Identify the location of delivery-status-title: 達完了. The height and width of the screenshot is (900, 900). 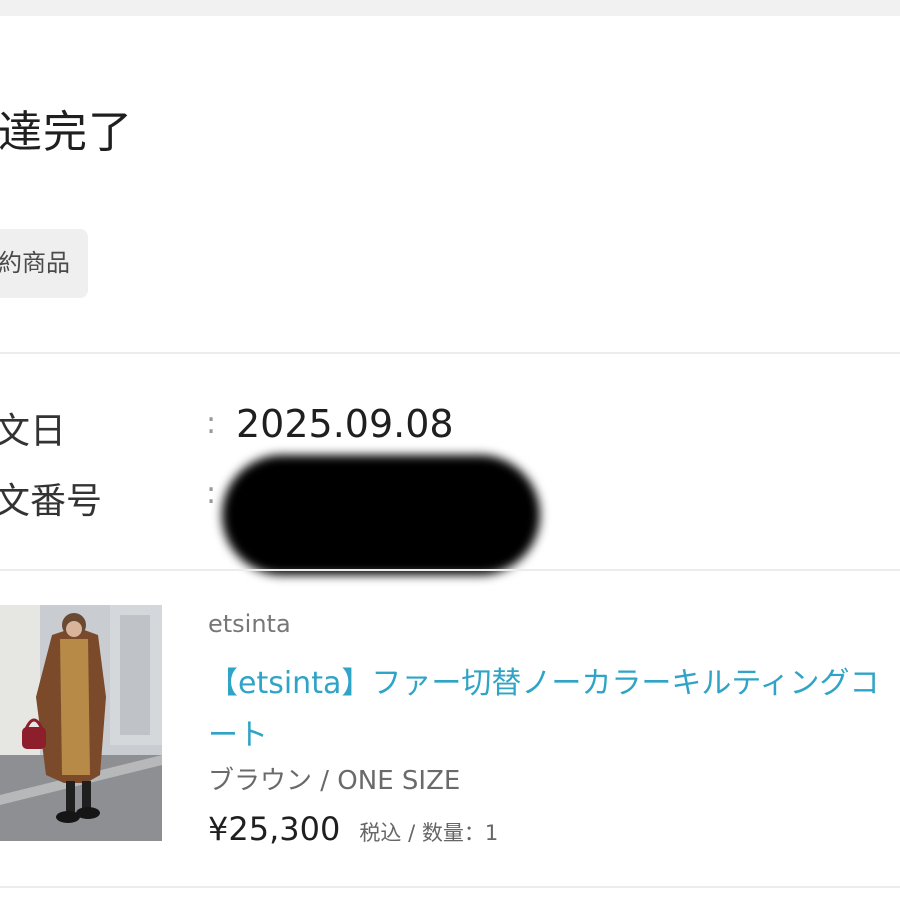
(66, 132).